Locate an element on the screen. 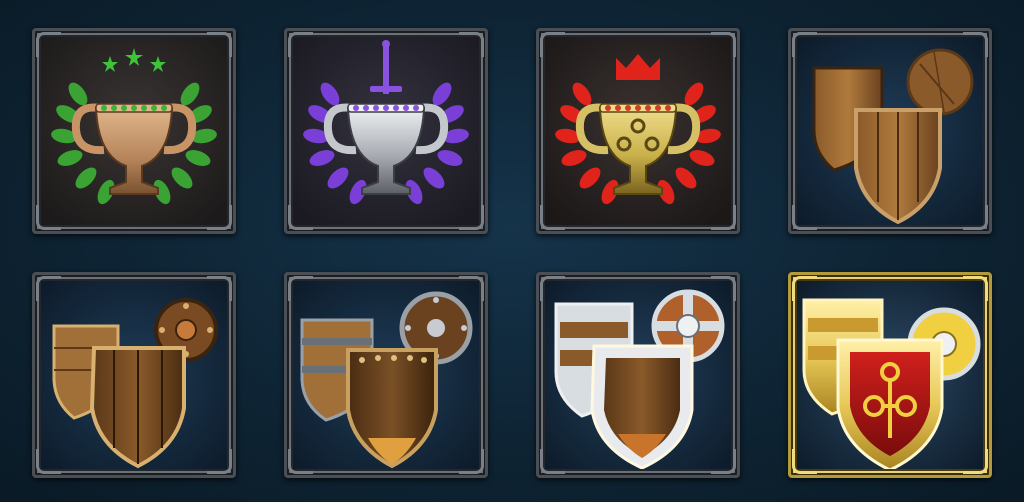 Image resolution: width=1024 pixels, height=502 pixels. bronze-trophy-icon is located at coordinates (134, 131).